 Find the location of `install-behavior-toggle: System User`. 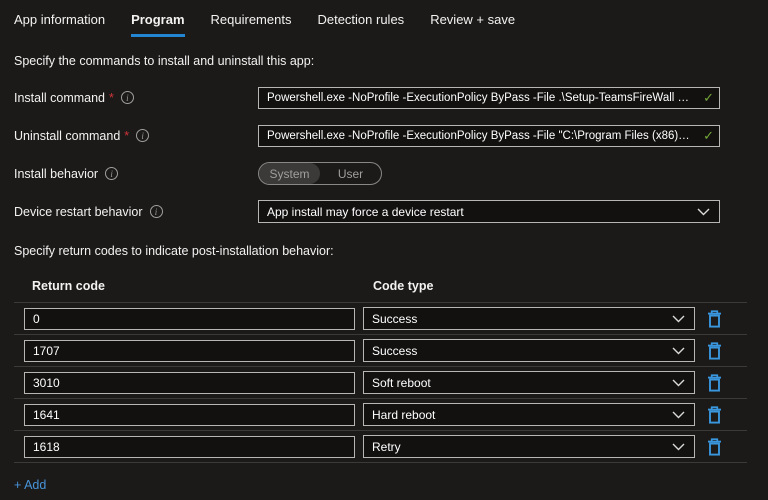

install-behavior-toggle: System User is located at coordinates (320, 173).